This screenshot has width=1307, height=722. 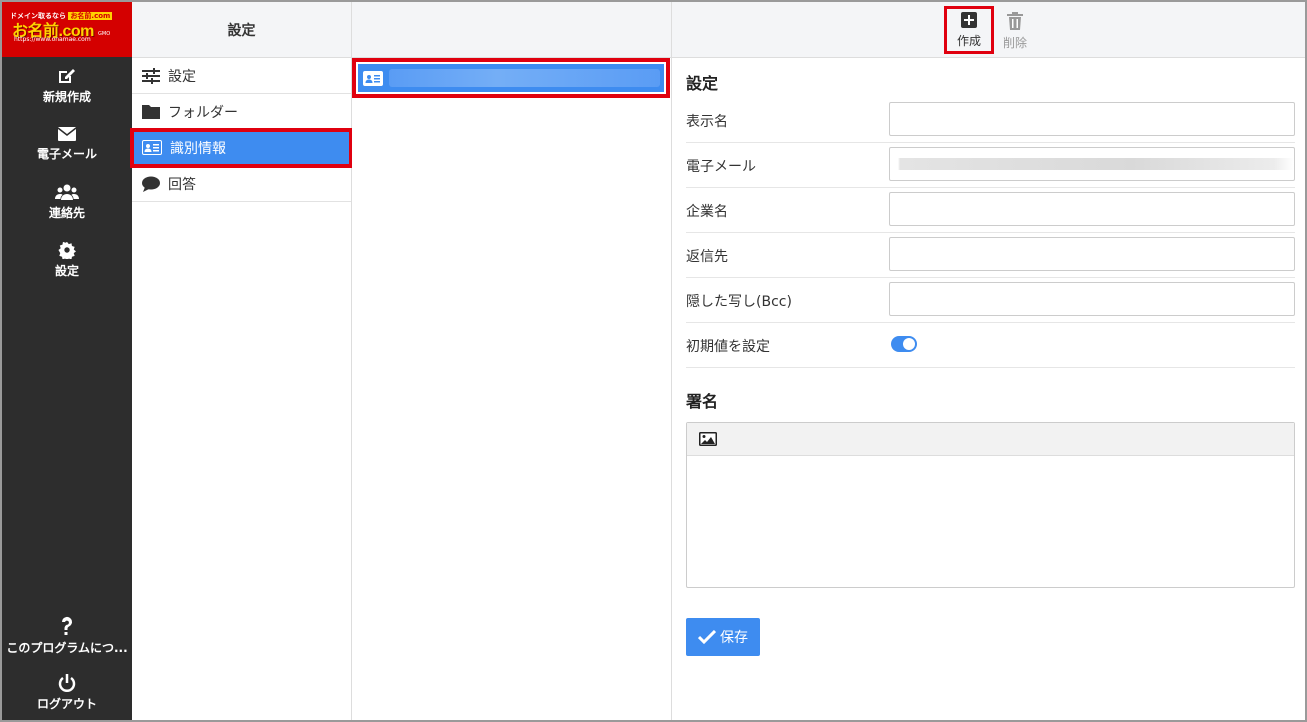 What do you see at coordinates (66, 704) in the screenshot?
I see `nav-logout-label: ログアウト` at bounding box center [66, 704].